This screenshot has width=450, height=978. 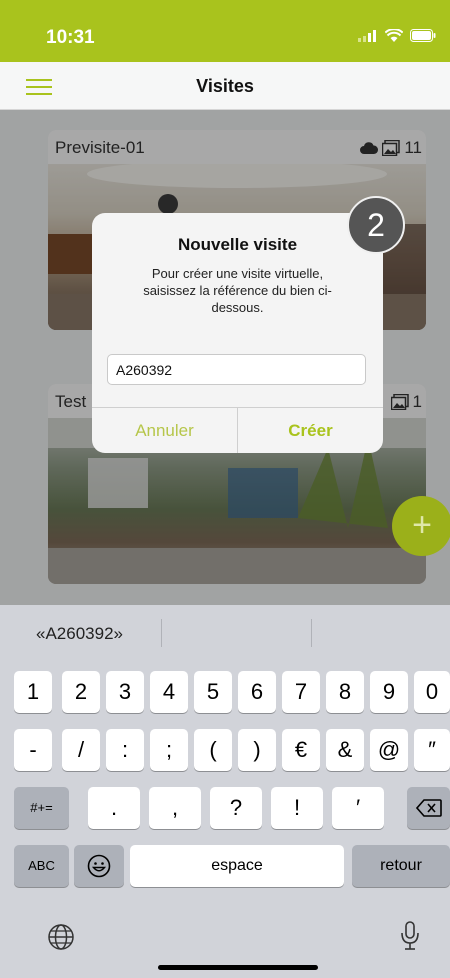 What do you see at coordinates (225, 632) in the screenshot?
I see `suggestion-bar: «A260392»` at bounding box center [225, 632].